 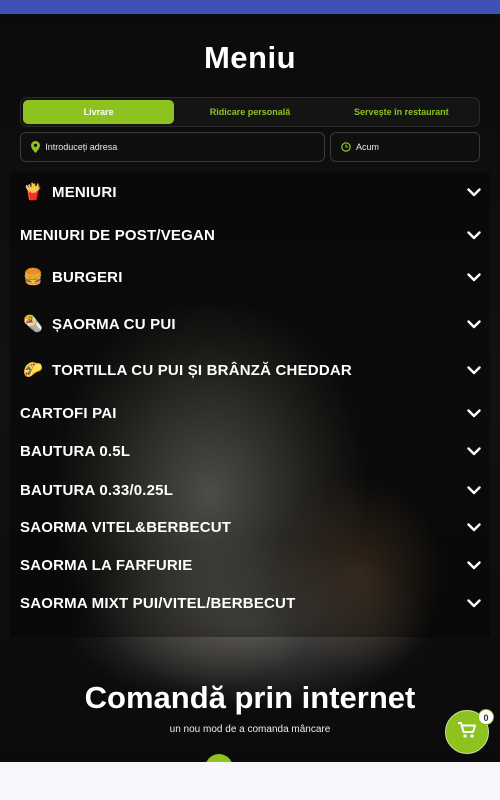 What do you see at coordinates (250, 781) in the screenshot?
I see `bottom-bar` at bounding box center [250, 781].